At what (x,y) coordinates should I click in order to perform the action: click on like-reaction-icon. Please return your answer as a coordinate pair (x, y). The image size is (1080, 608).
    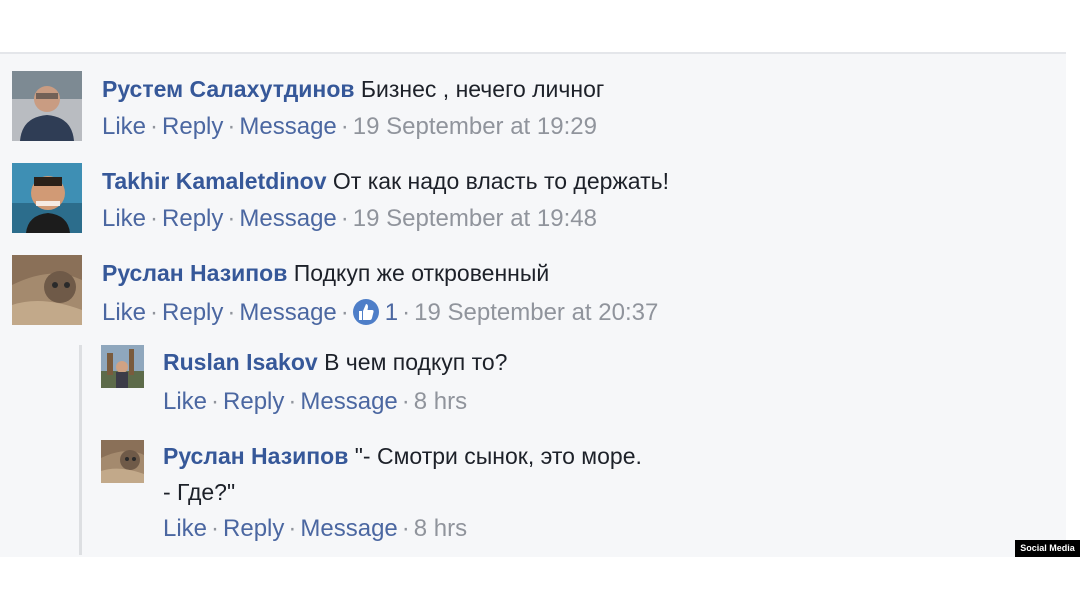
    Looking at the image, I should click on (365, 312).